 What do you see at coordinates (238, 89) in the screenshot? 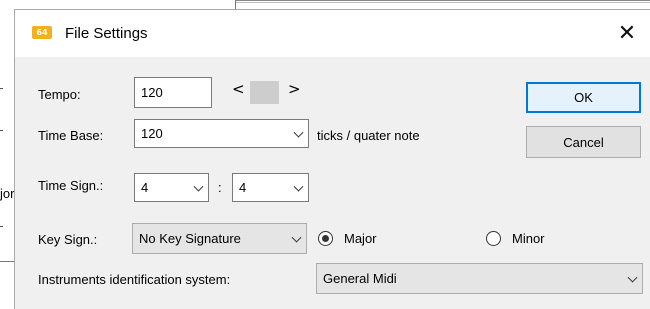
I see `tempo-decrease-icon: <` at bounding box center [238, 89].